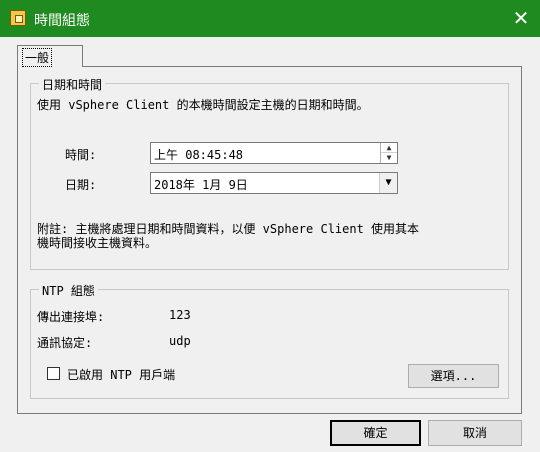 Image resolution: width=540 pixels, height=452 pixels. Describe the element at coordinates (53, 373) in the screenshot. I see `ntp-enable-checkbox` at that location.